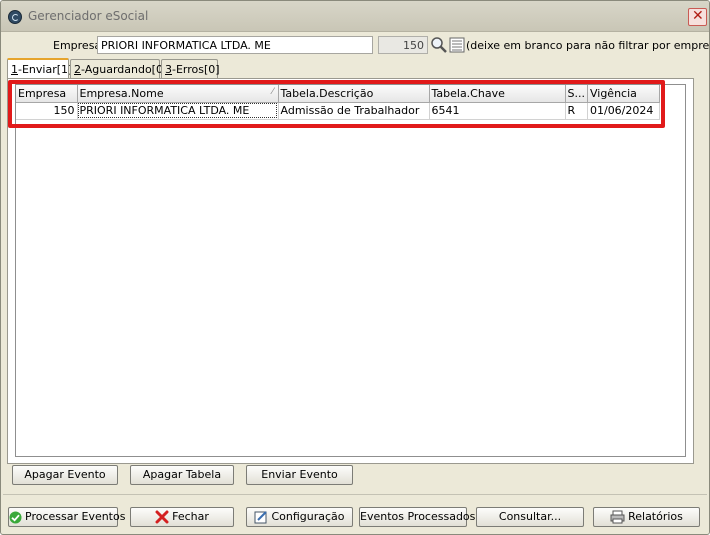 The width and height of the screenshot is (710, 535). I want to click on processar-eventos-button: Processar Eventos, so click(66, 517).